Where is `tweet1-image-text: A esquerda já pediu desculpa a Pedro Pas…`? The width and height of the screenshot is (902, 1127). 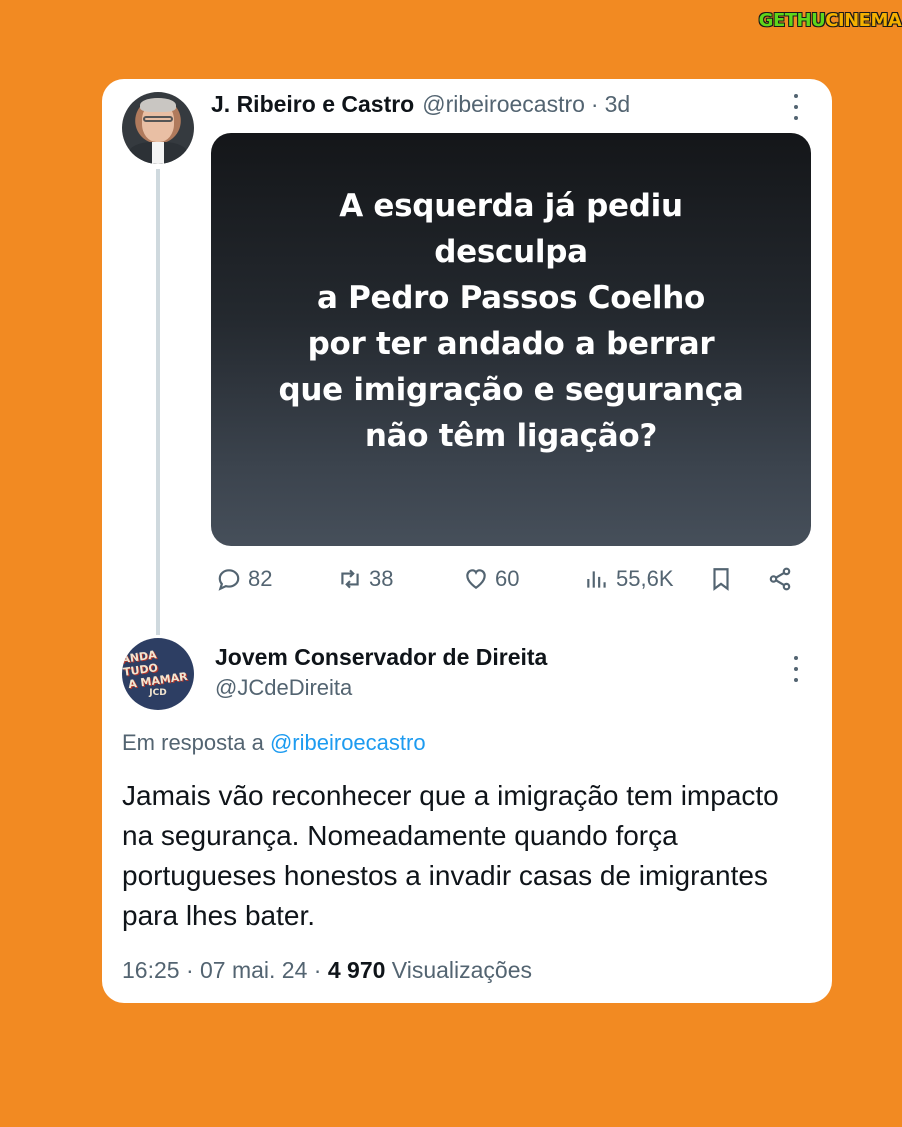
tweet1-image-text: A esquerda já pediu desculpa a Pedro Pas… is located at coordinates (510, 321).